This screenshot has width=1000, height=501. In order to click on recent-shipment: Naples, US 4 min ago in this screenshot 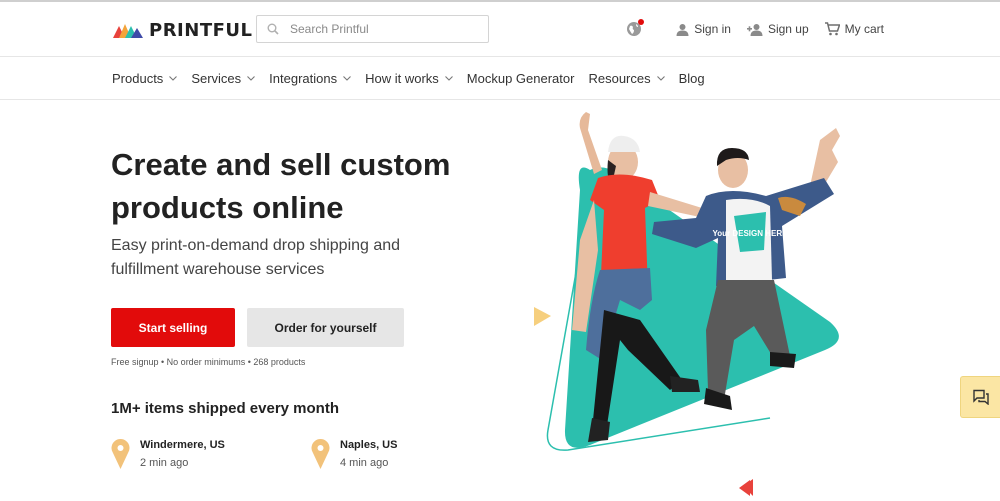, I will do `click(354, 454)`.